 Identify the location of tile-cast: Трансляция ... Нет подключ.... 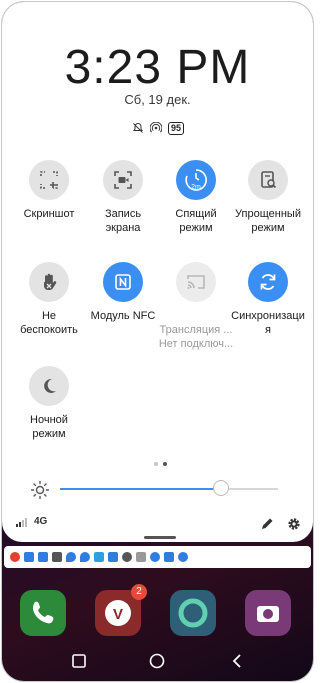
(196, 313).